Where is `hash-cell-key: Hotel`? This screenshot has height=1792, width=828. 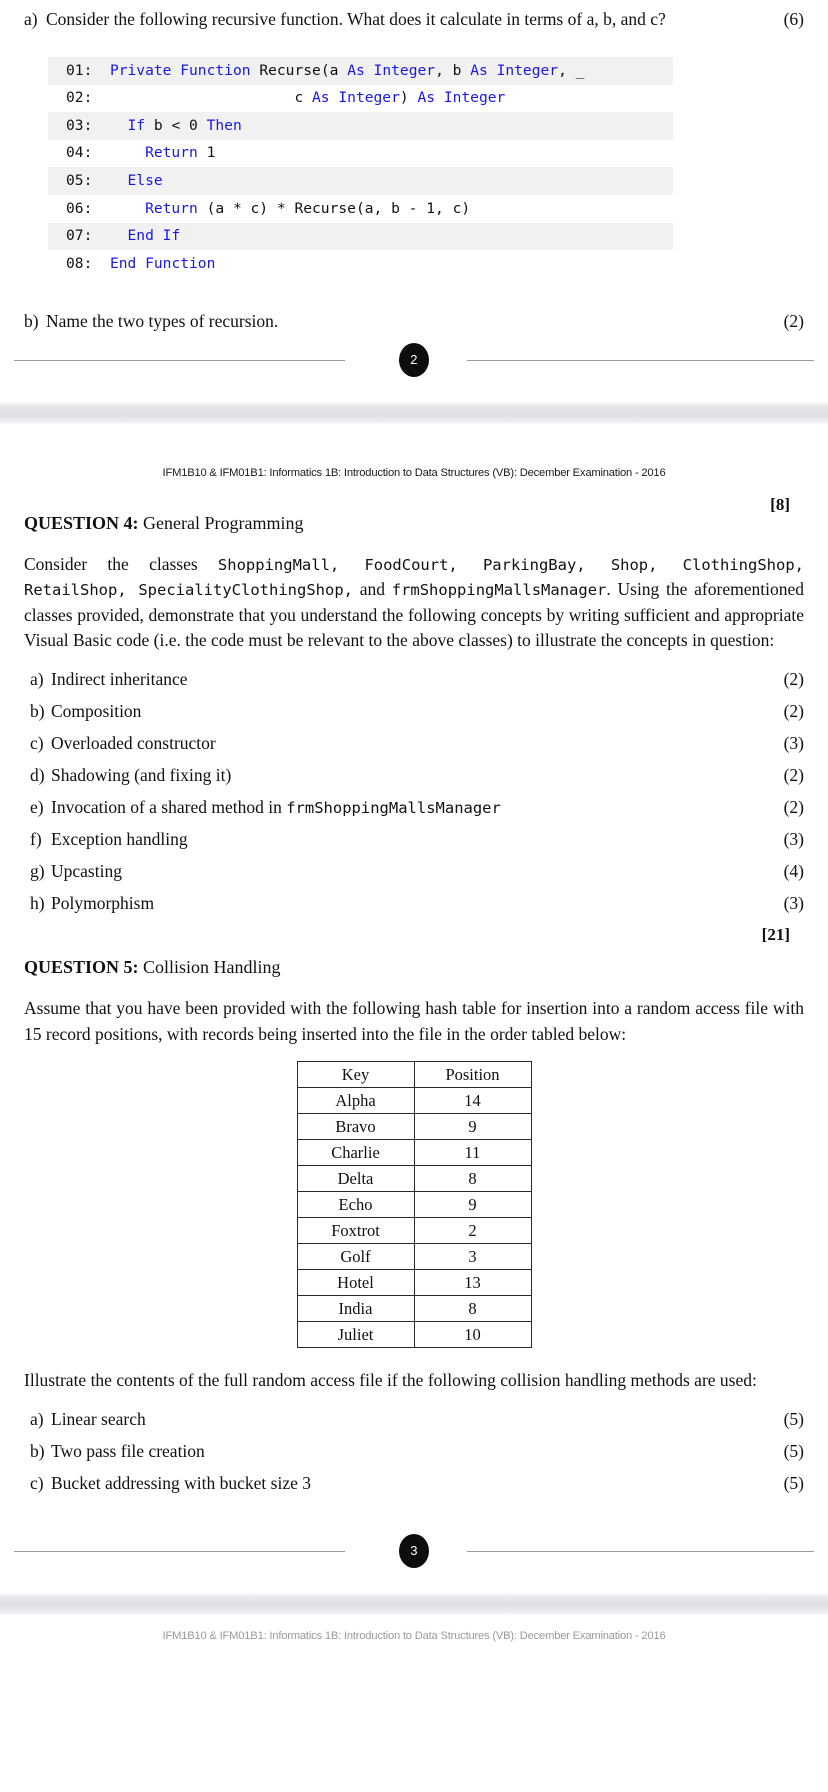 hash-cell-key: Hotel is located at coordinates (355, 1283).